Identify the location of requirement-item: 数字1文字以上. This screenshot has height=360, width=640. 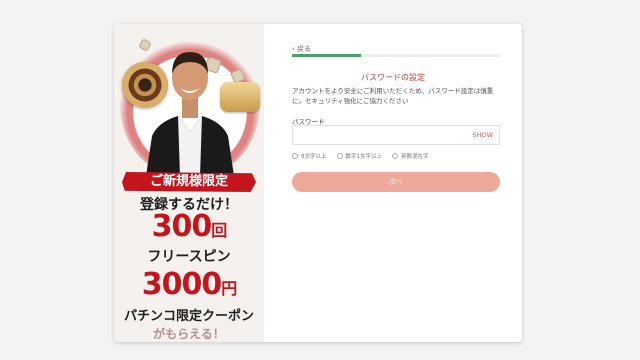
(359, 156).